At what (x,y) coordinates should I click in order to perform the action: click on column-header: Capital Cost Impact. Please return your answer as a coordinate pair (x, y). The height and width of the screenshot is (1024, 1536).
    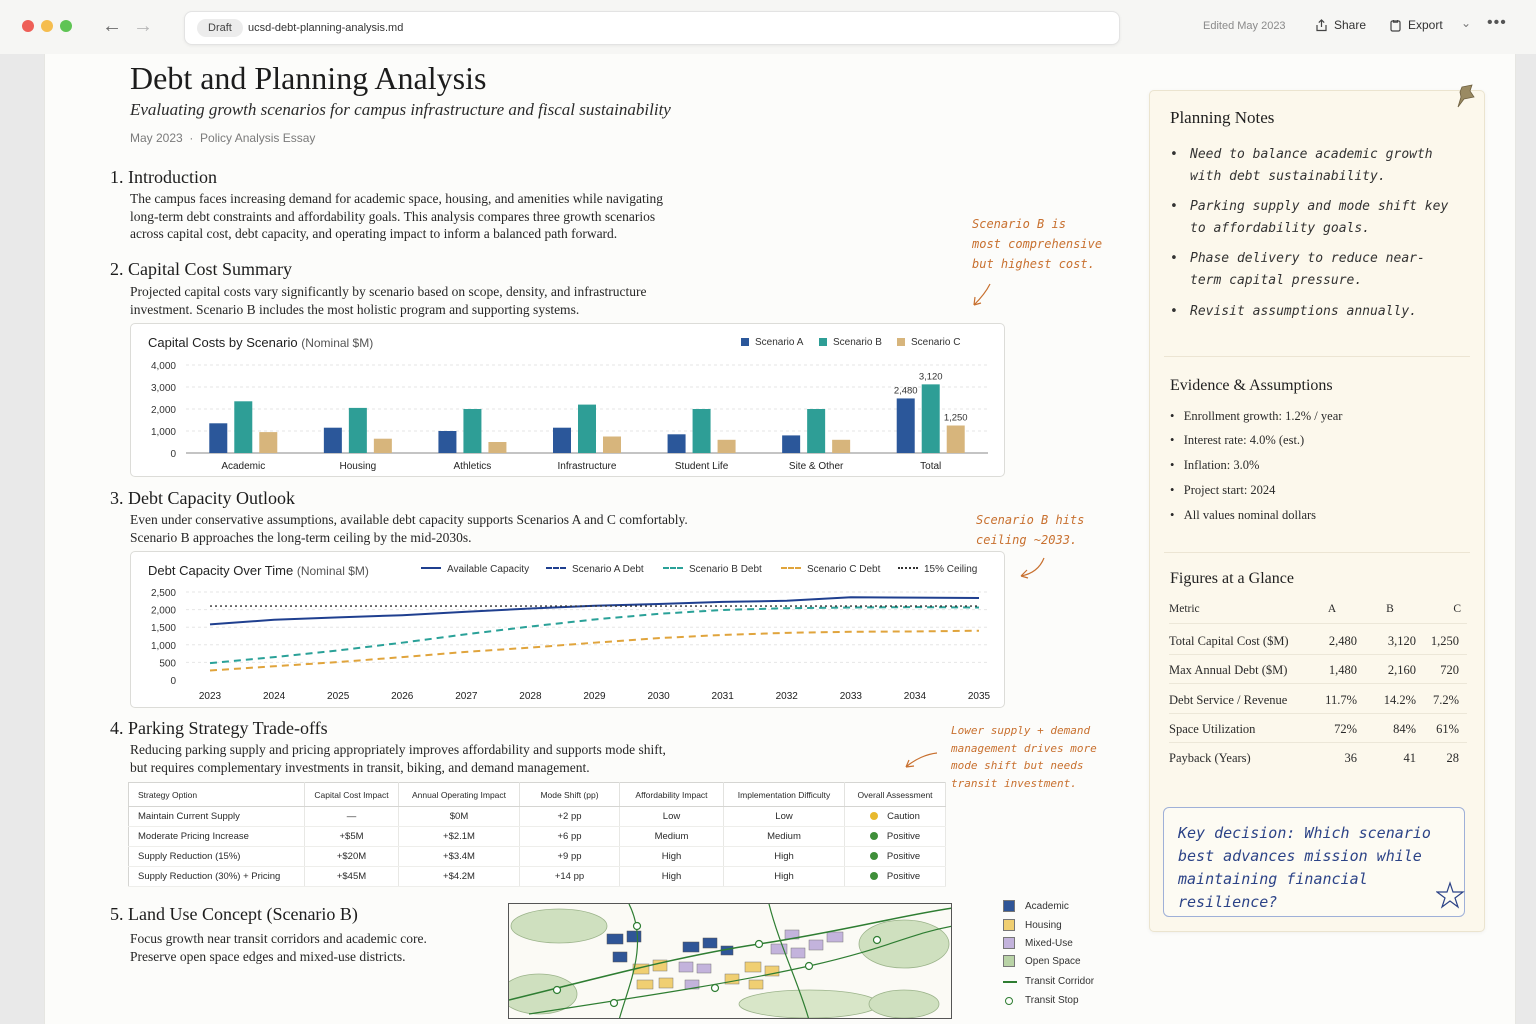
    Looking at the image, I should click on (351, 794).